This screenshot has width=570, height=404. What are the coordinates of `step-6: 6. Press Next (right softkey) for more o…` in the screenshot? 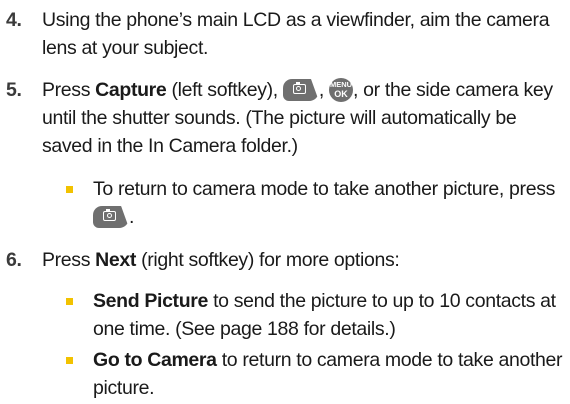 It's located at (285, 260).